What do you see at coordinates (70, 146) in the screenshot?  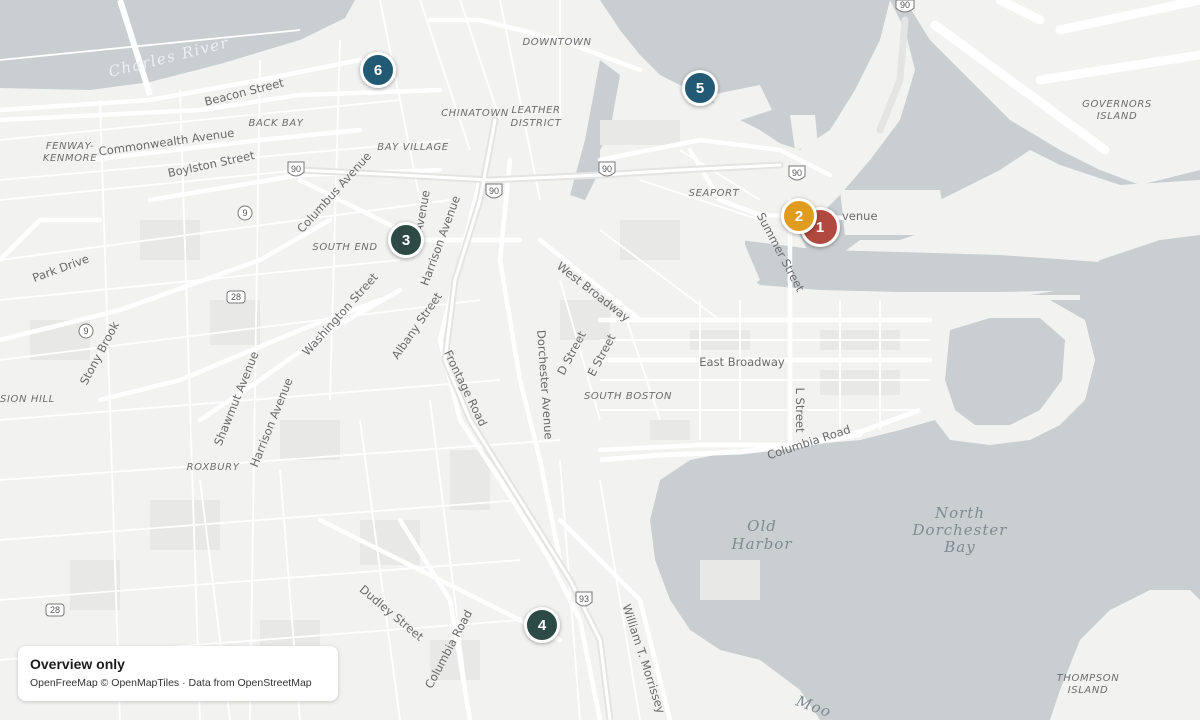 I see `label-fenway-1: FENWAY-` at bounding box center [70, 146].